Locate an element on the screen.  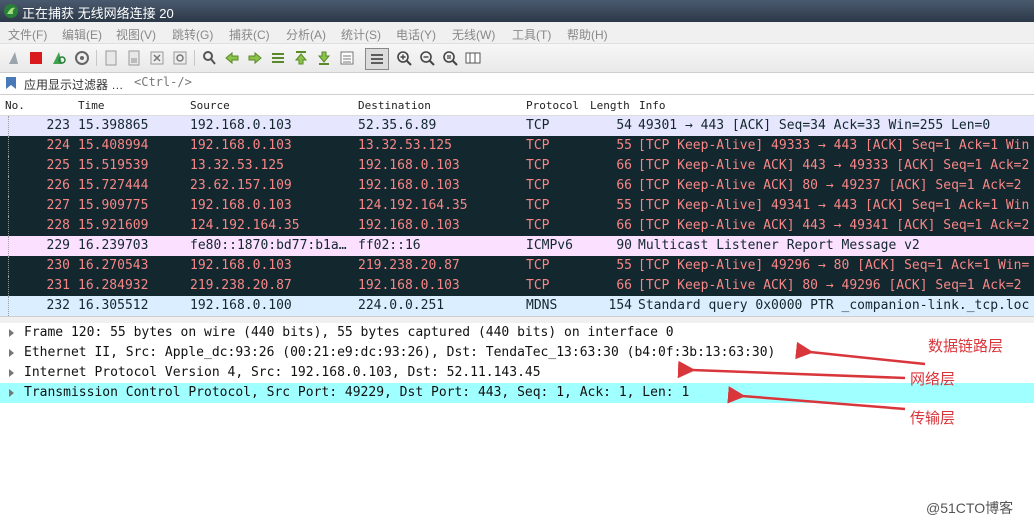
packet-time: 15.909775 is located at coordinates (113, 205).